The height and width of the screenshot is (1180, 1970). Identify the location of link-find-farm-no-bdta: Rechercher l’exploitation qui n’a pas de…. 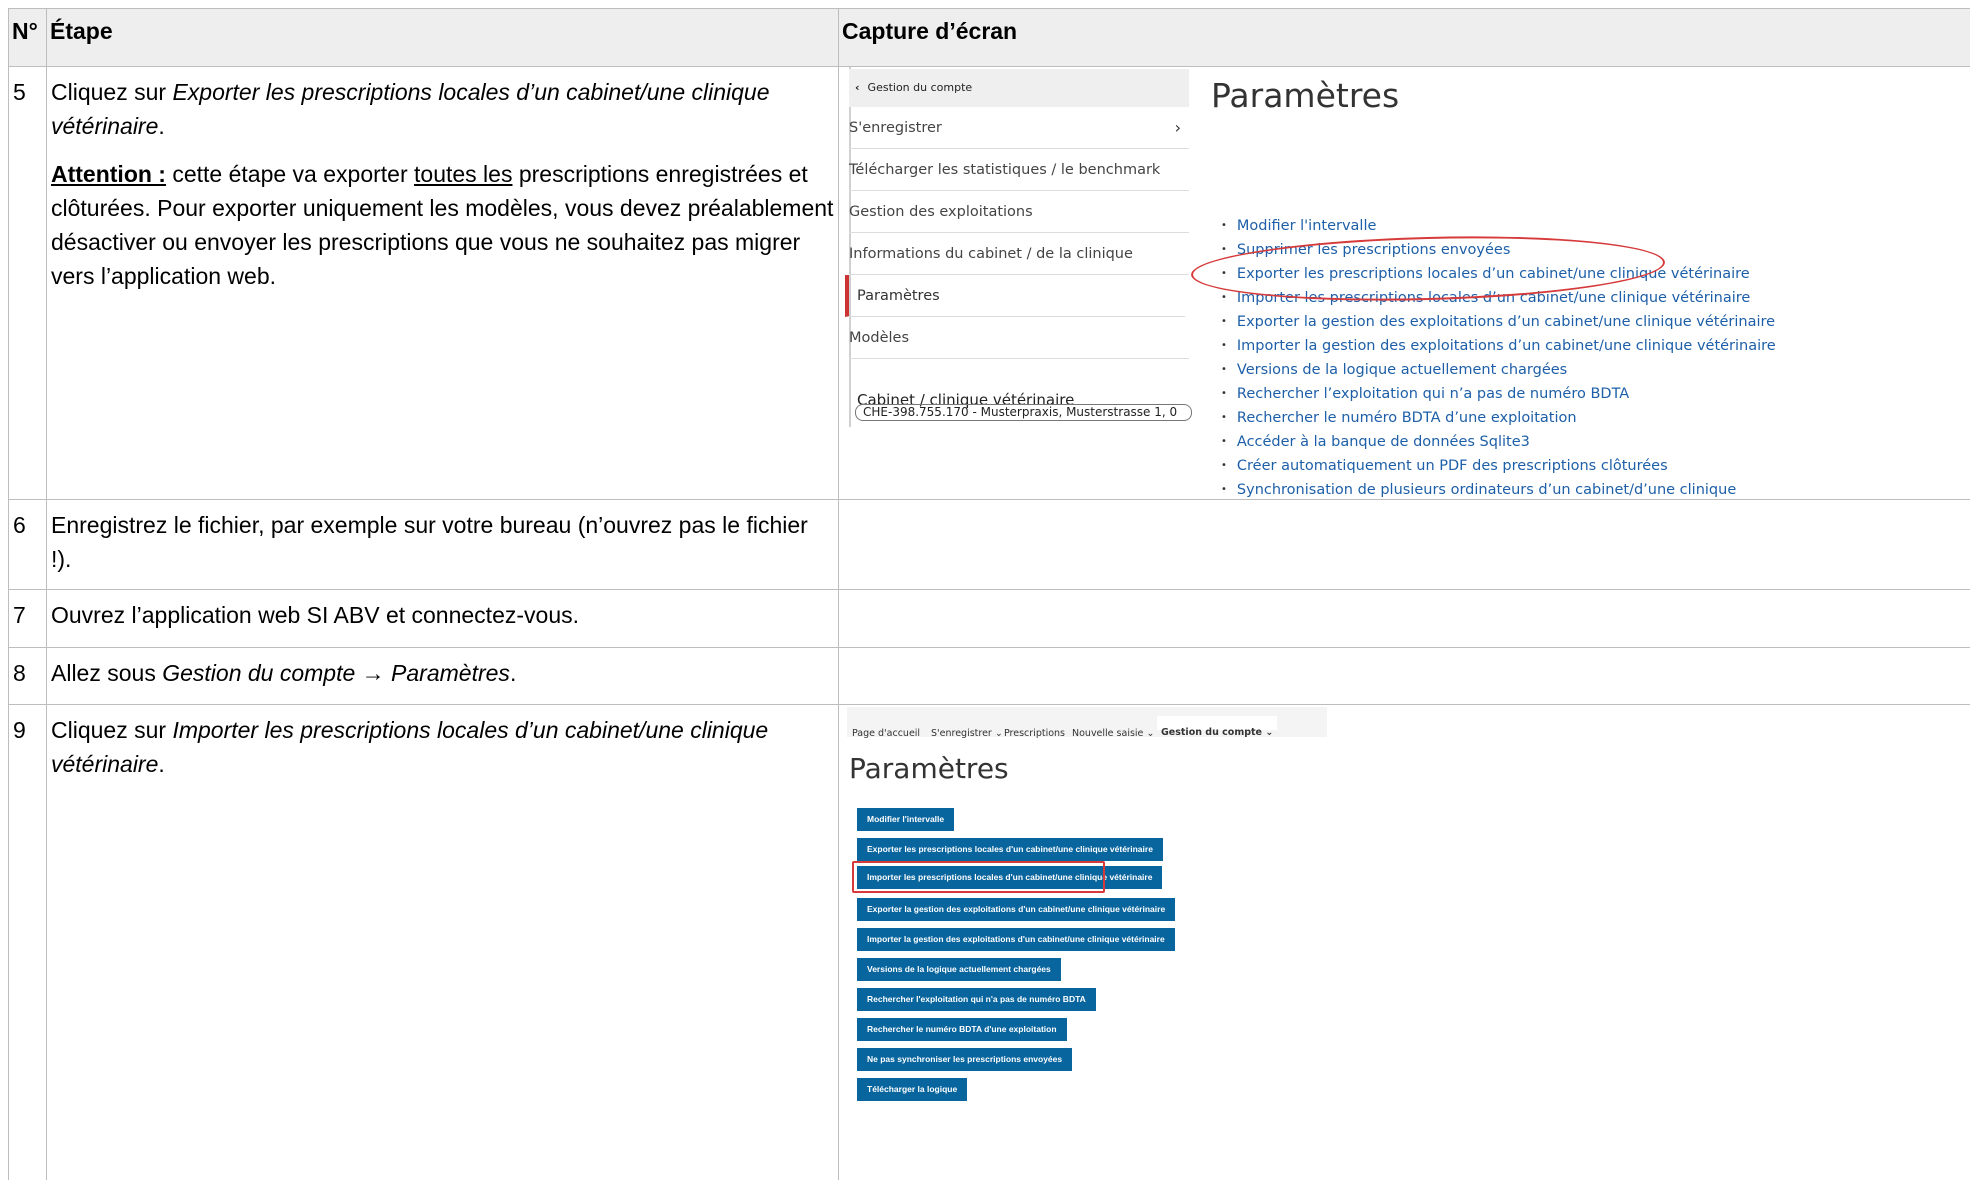
(1498, 395).